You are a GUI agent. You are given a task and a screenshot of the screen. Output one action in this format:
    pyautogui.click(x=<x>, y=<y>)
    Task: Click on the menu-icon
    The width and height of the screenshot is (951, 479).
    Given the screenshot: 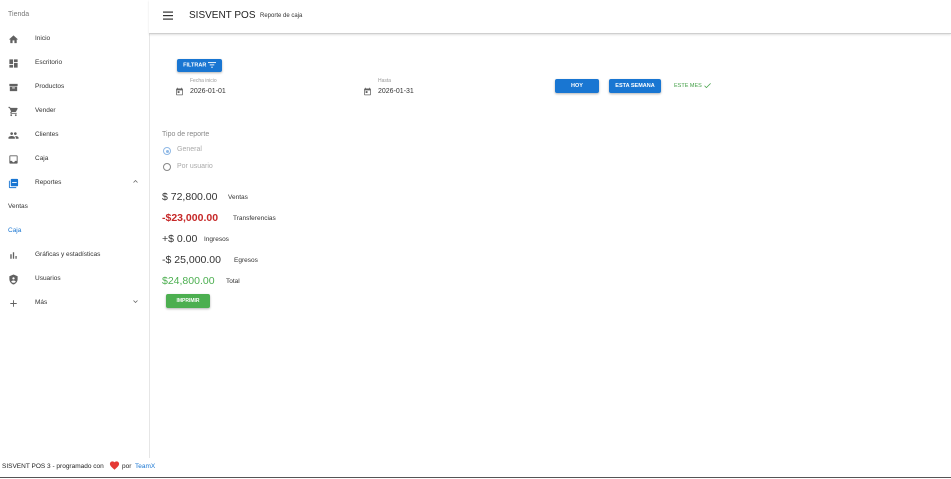 What is the action you would take?
    pyautogui.click(x=168, y=15)
    